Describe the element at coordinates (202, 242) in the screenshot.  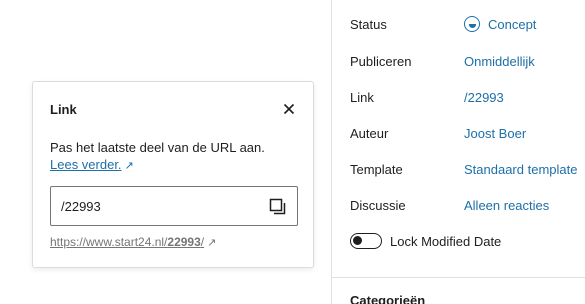
I see `permalink-suffix: /` at that location.